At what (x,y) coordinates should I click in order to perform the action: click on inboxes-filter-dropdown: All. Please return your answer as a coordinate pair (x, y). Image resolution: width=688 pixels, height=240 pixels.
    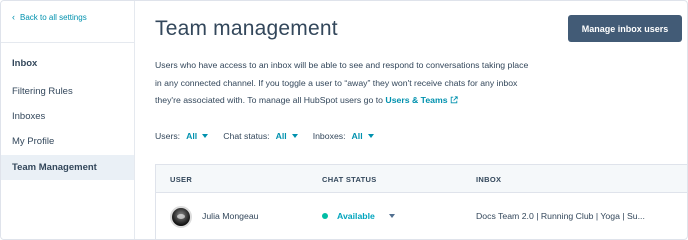
    Looking at the image, I should click on (363, 136).